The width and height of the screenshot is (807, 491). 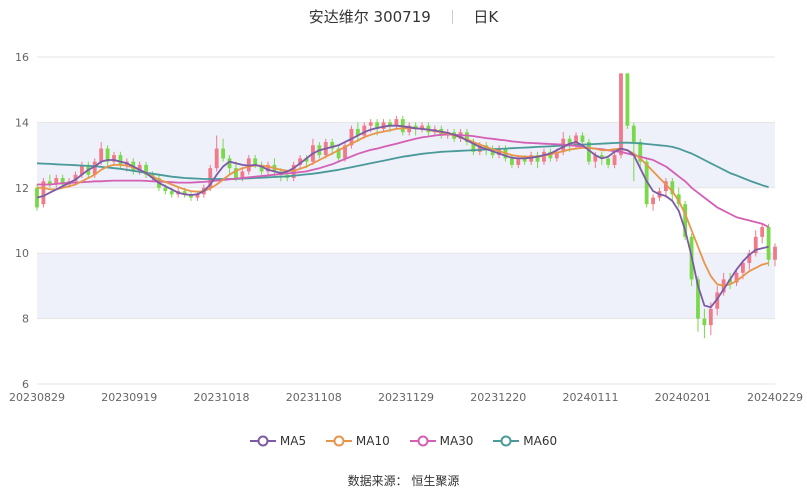 I want to click on legend-label-ma5: MA5, so click(x=293, y=441).